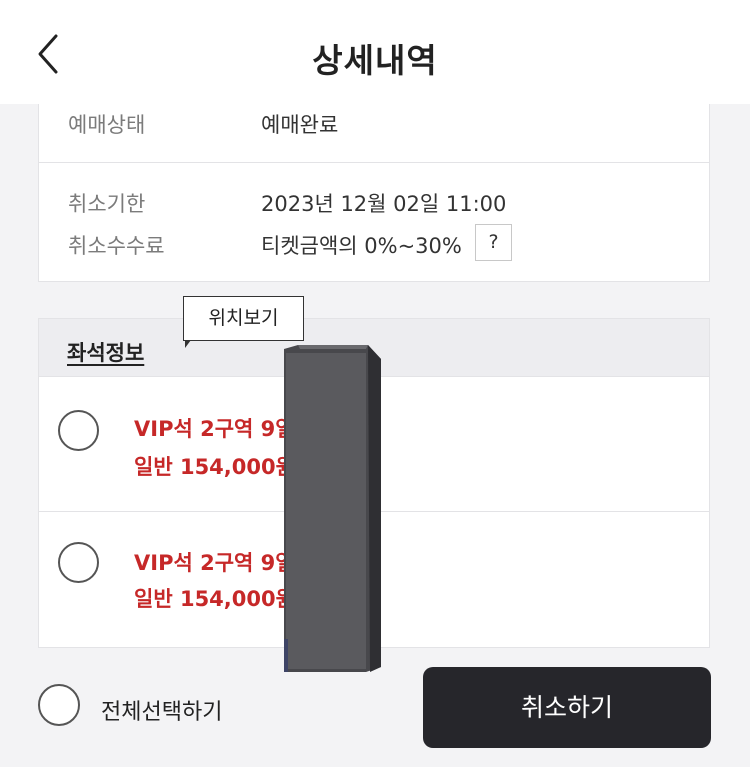  What do you see at coordinates (361, 246) in the screenshot?
I see `cancel-fee-value: 티켓금액의 0%~30%` at bounding box center [361, 246].